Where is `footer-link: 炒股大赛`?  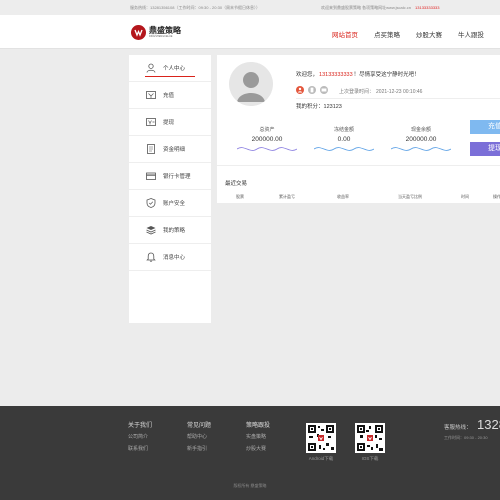
footer-link: 炒股大赛 is located at coordinates (258, 448).